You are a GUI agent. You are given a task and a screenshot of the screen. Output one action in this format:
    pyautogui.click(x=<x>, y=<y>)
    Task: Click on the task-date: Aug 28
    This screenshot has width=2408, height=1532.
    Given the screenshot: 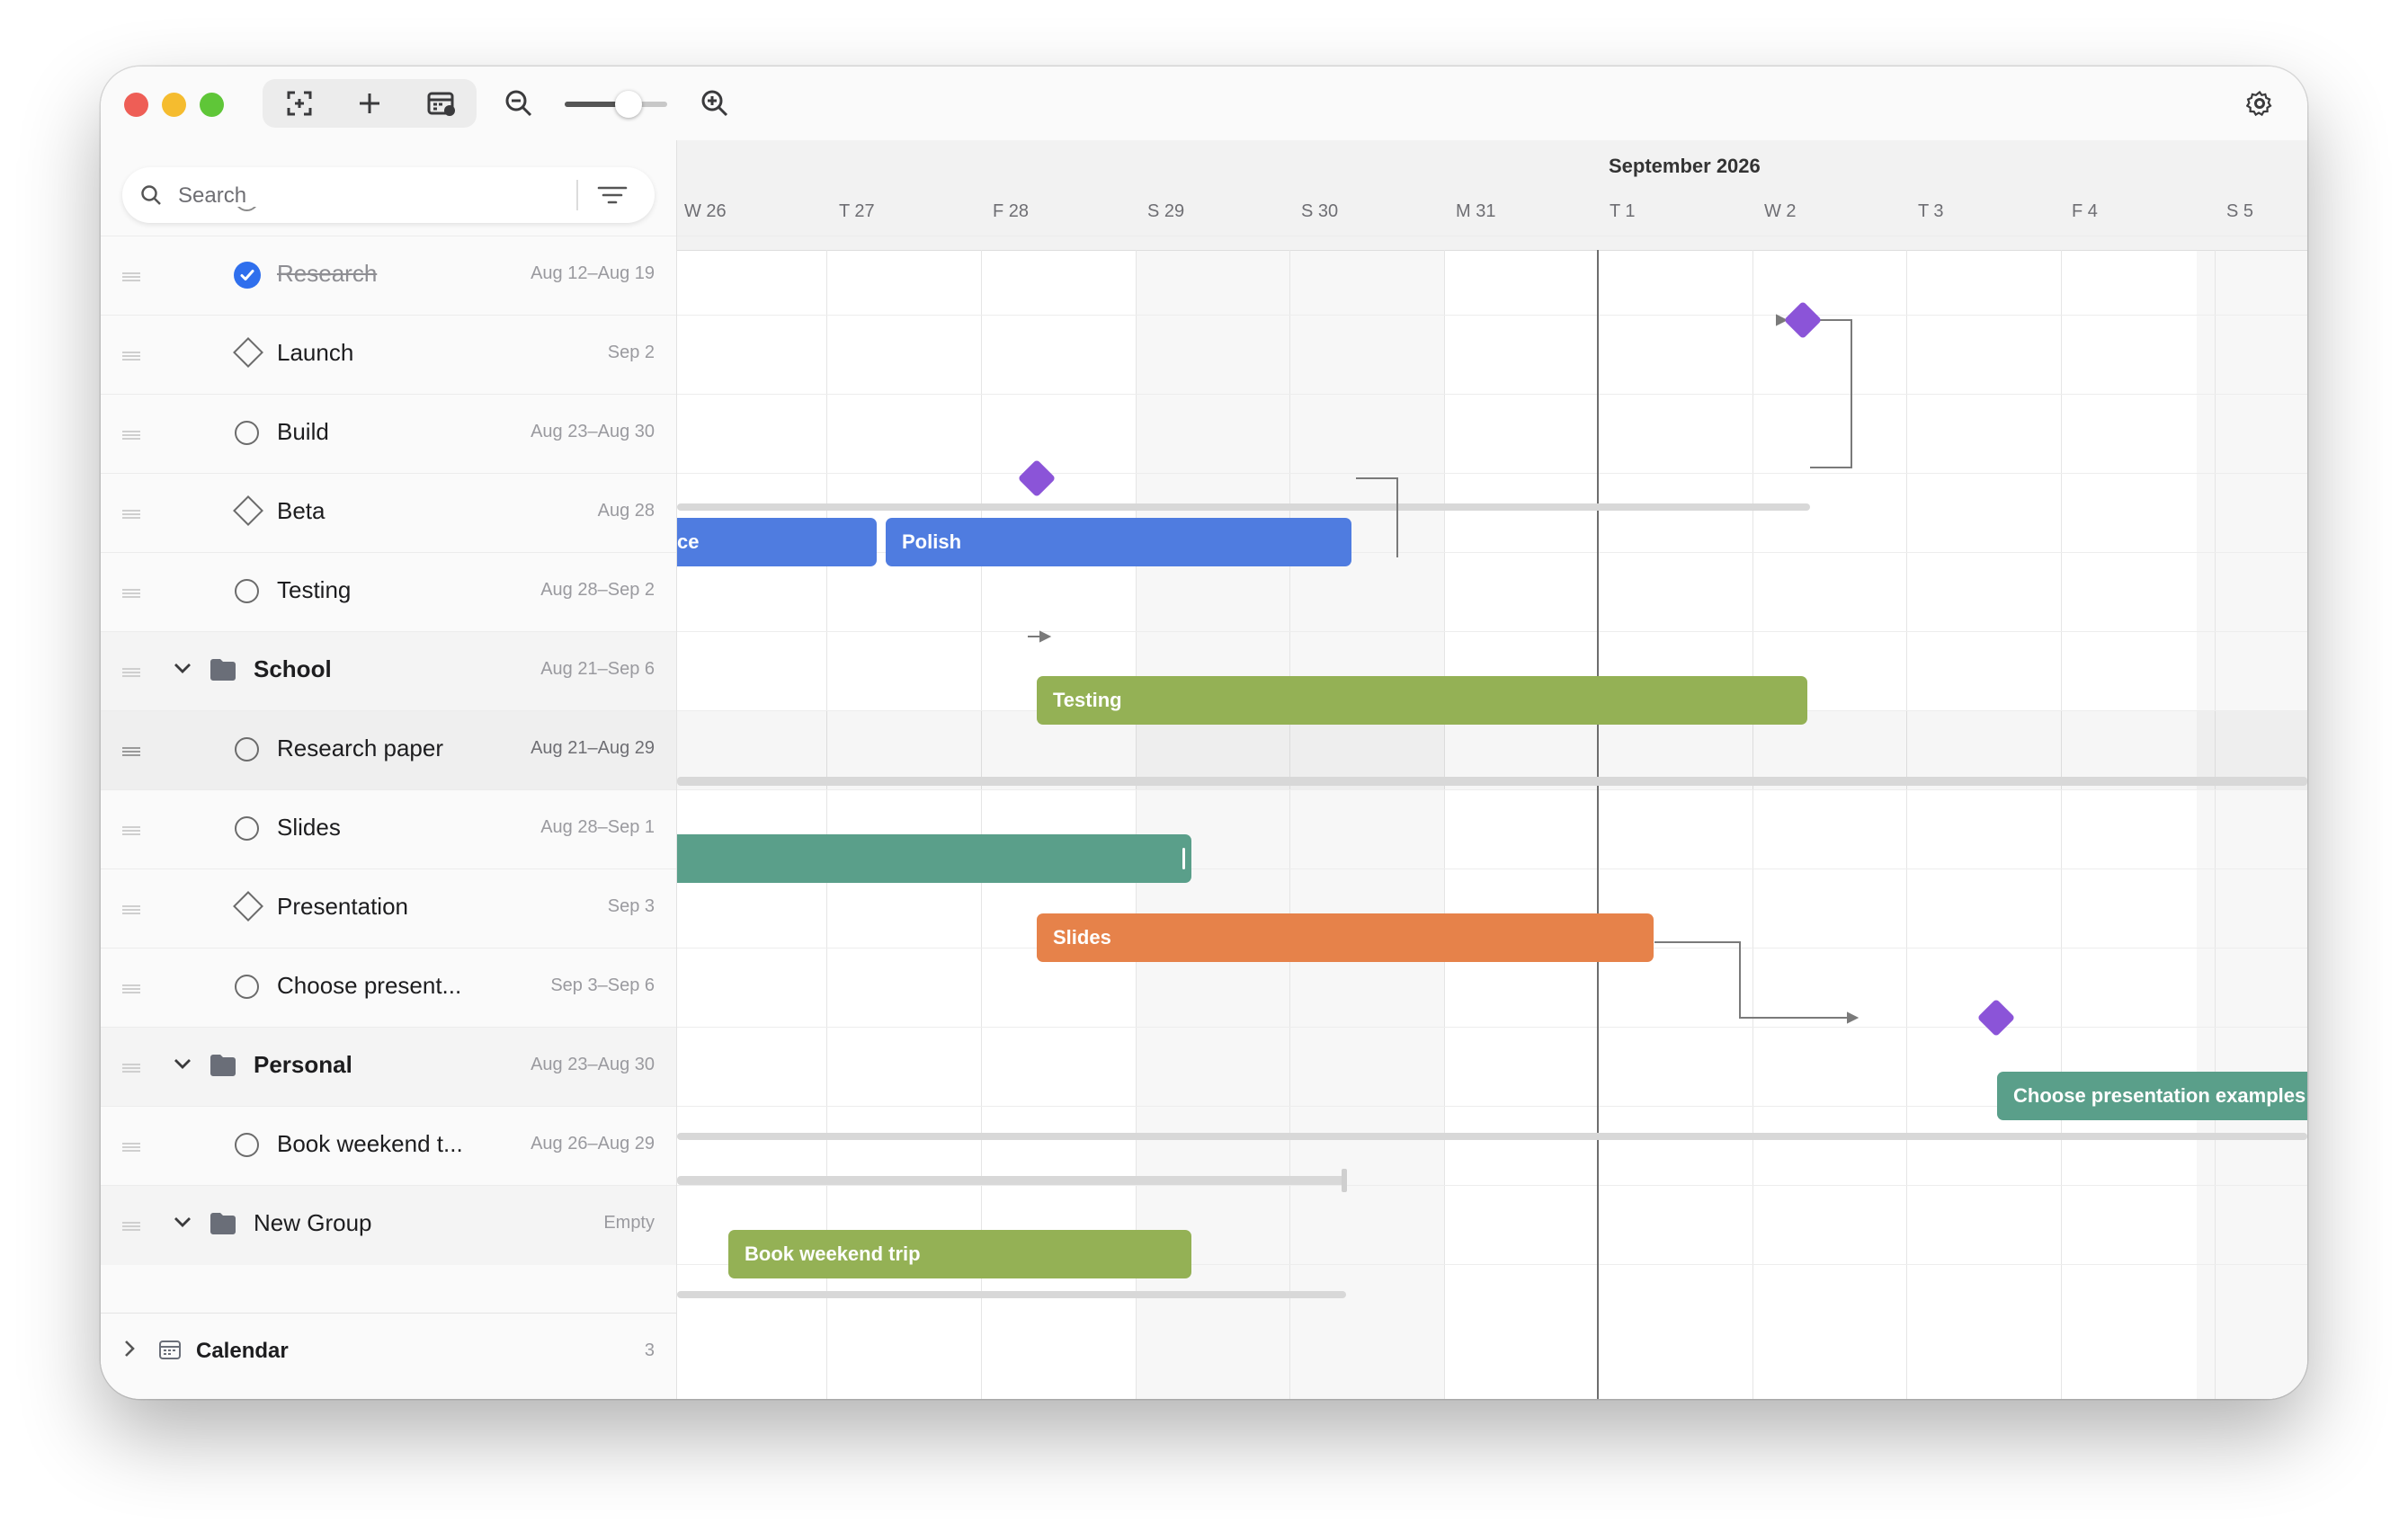 What is the action you would take?
    pyautogui.click(x=626, y=511)
    